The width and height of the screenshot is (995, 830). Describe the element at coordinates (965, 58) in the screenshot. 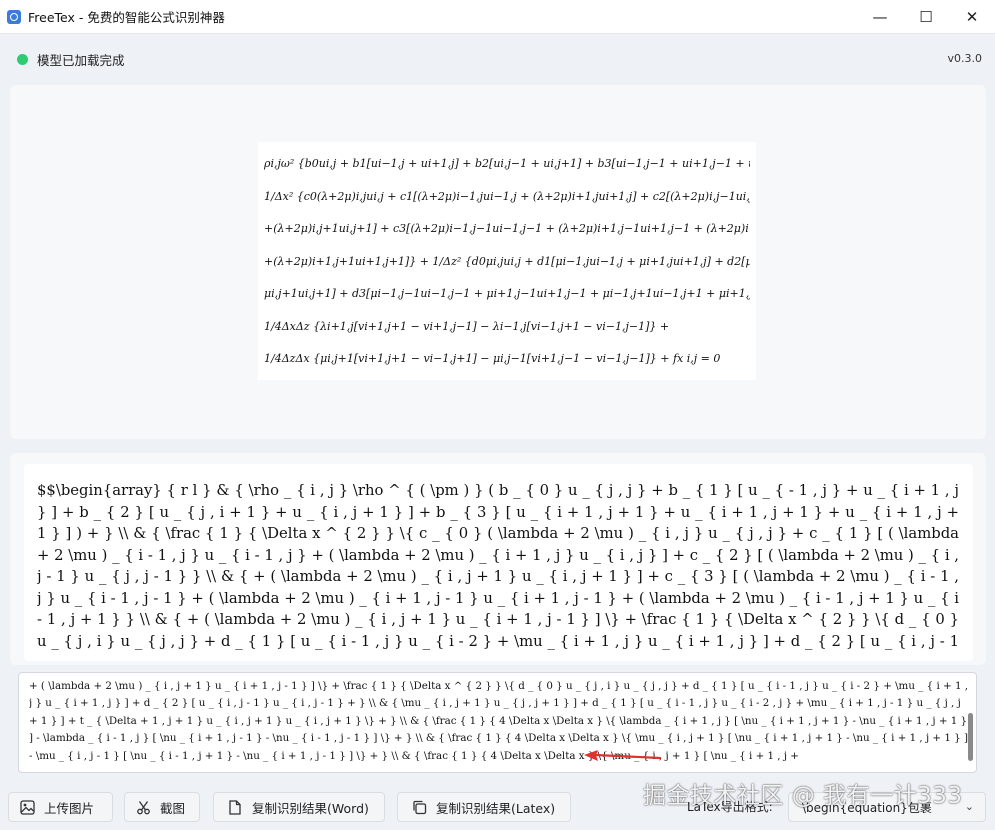

I see `version-label: v0.3.0` at that location.